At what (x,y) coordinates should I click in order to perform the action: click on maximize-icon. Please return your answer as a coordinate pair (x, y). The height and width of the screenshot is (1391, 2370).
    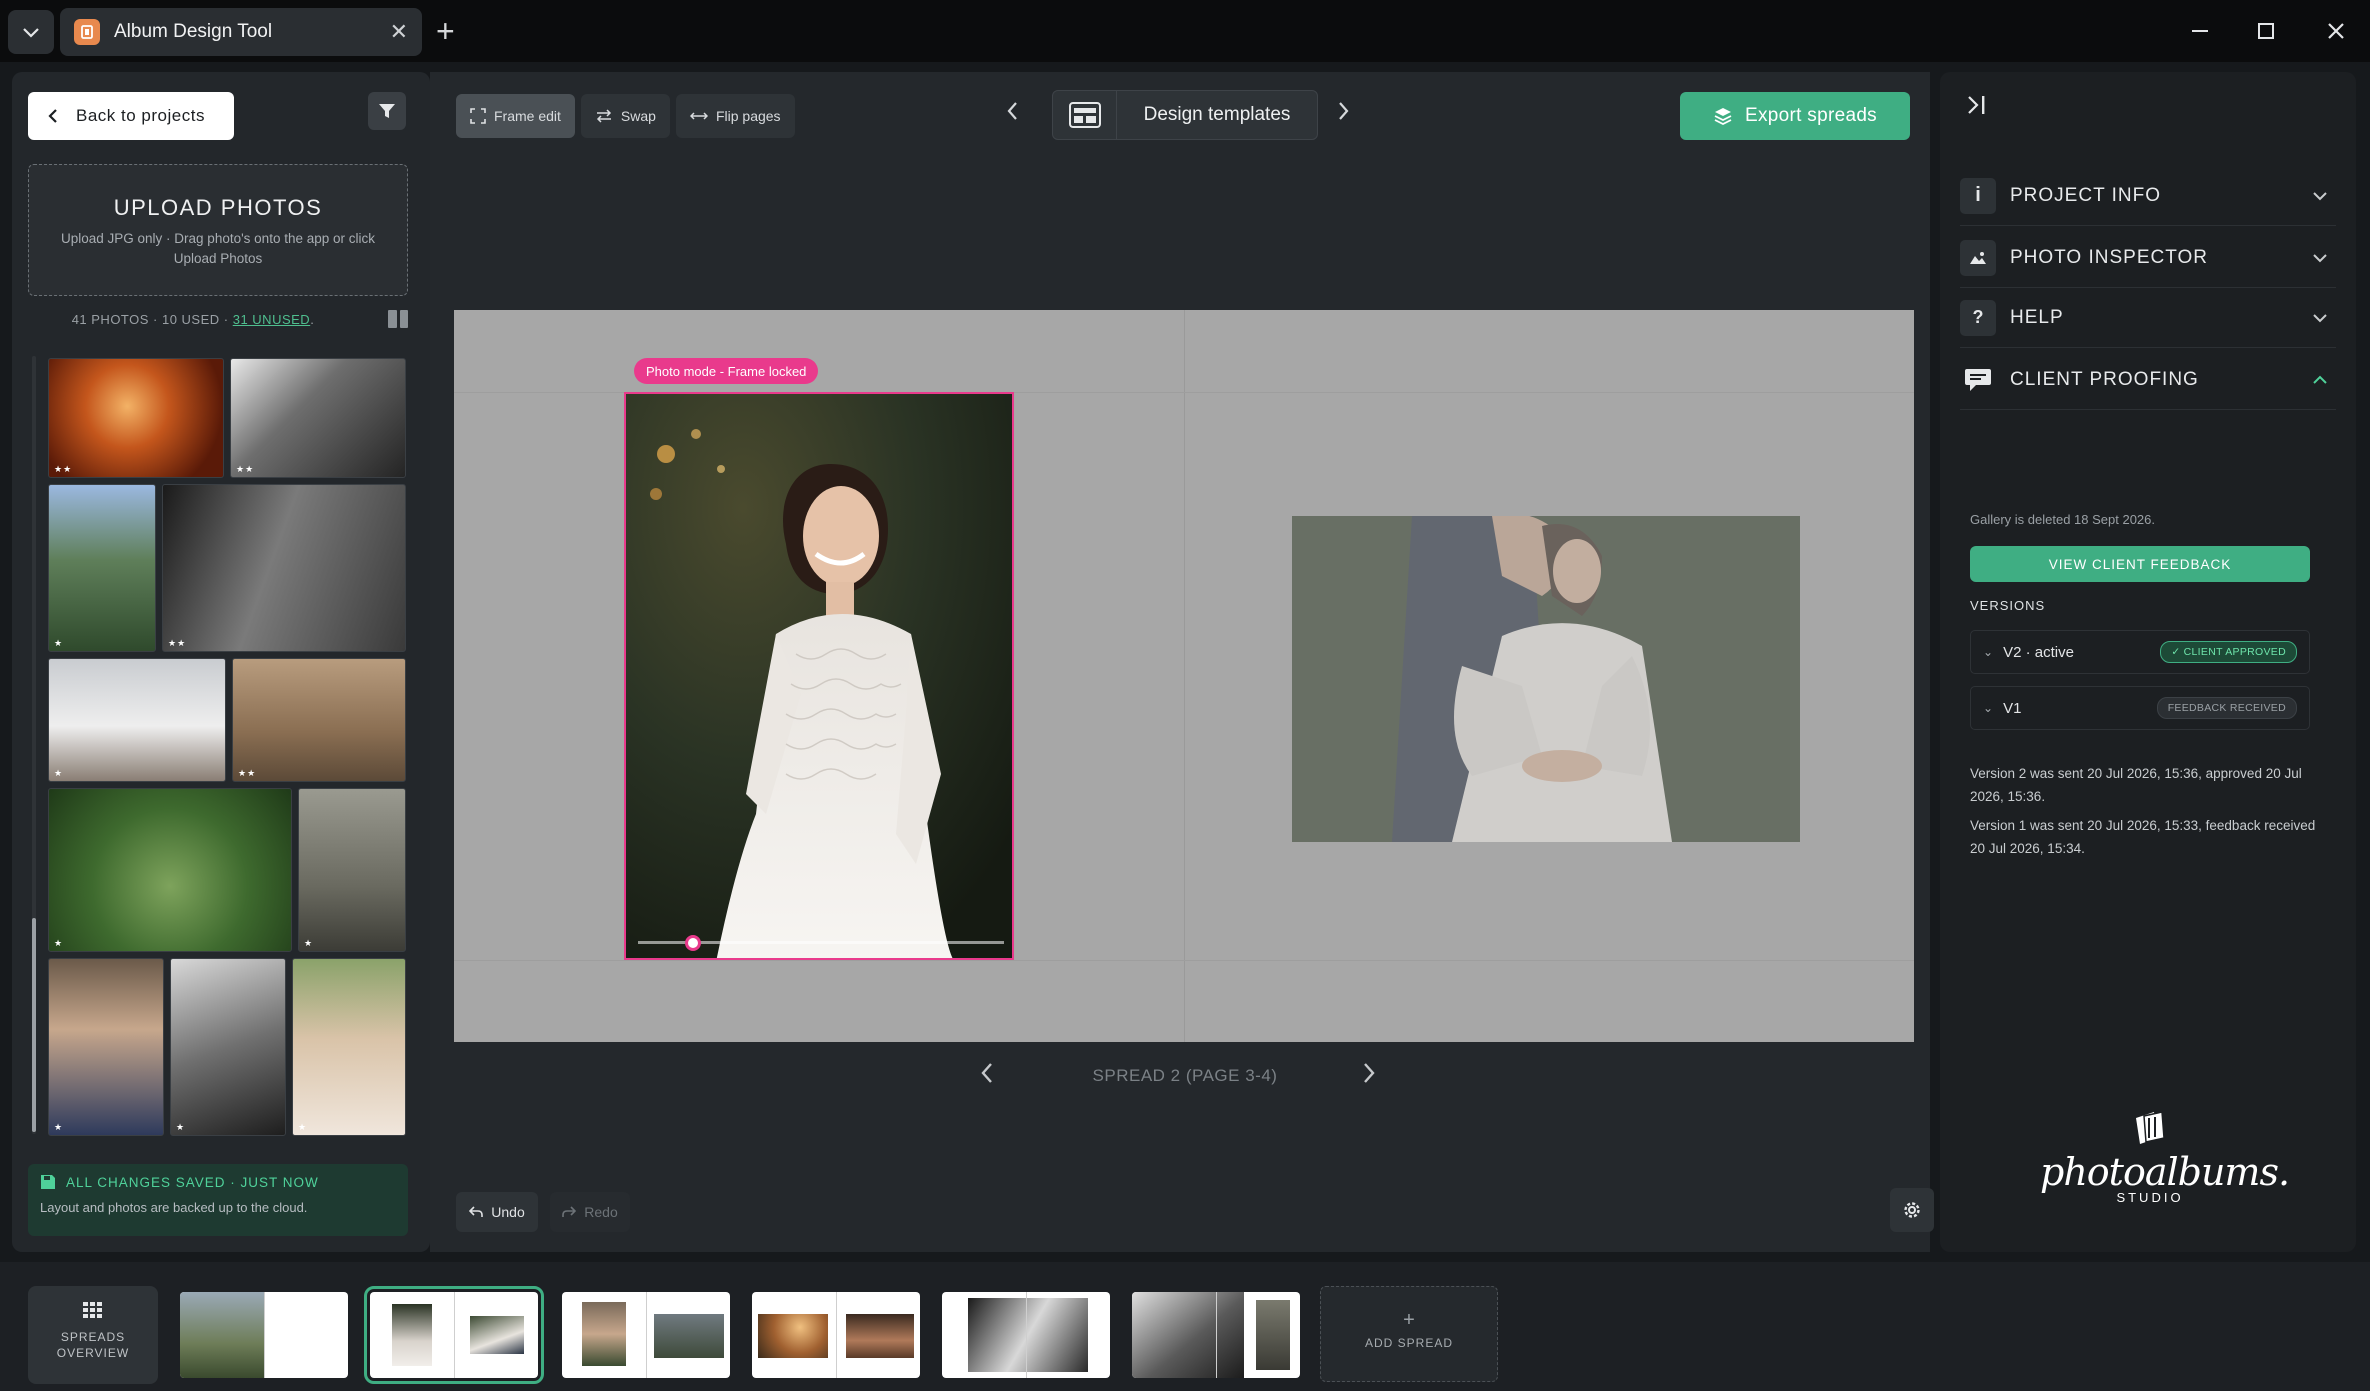
    Looking at the image, I should click on (2266, 31).